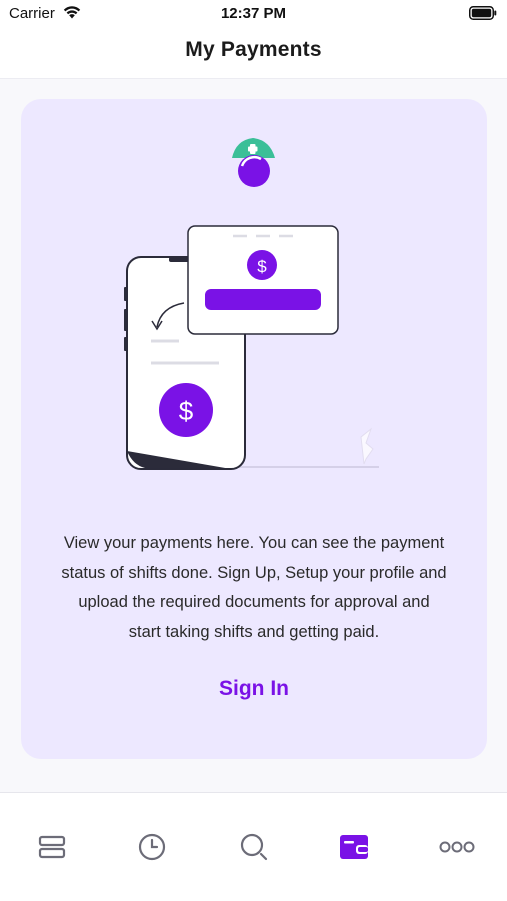 The height and width of the screenshot is (901, 507). What do you see at coordinates (263, 280) in the screenshot?
I see `payment-card-illustration: $` at bounding box center [263, 280].